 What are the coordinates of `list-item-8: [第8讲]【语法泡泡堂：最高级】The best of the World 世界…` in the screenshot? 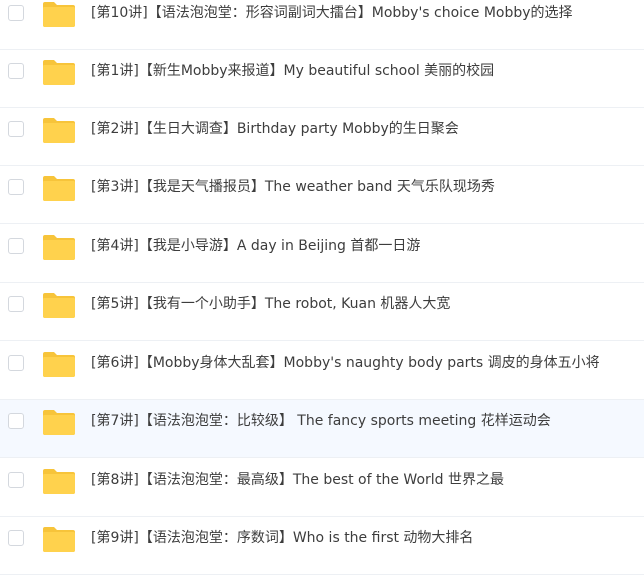 It's located at (322, 488).